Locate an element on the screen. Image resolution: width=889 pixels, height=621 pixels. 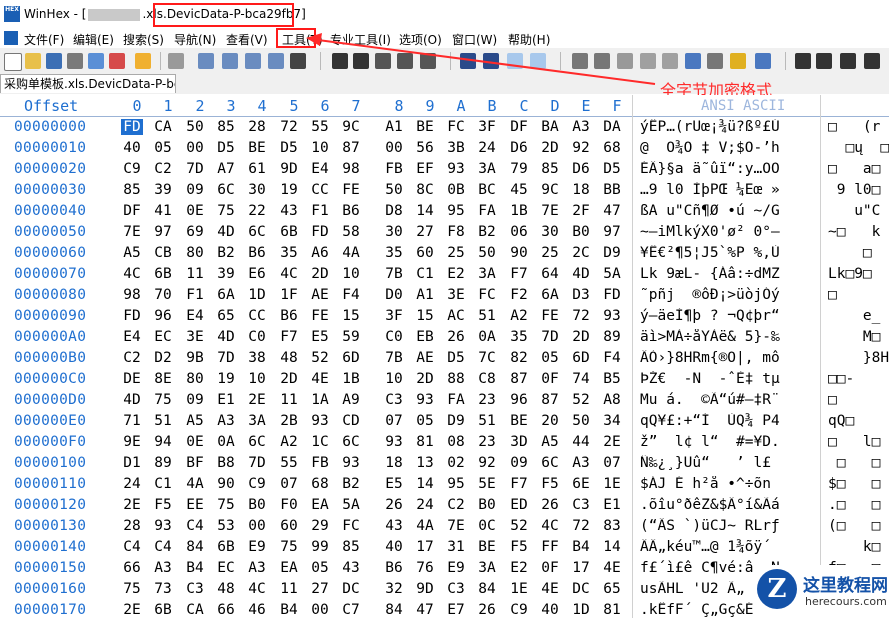
watermark-url: herecours.com is located at coordinates (846, 601).